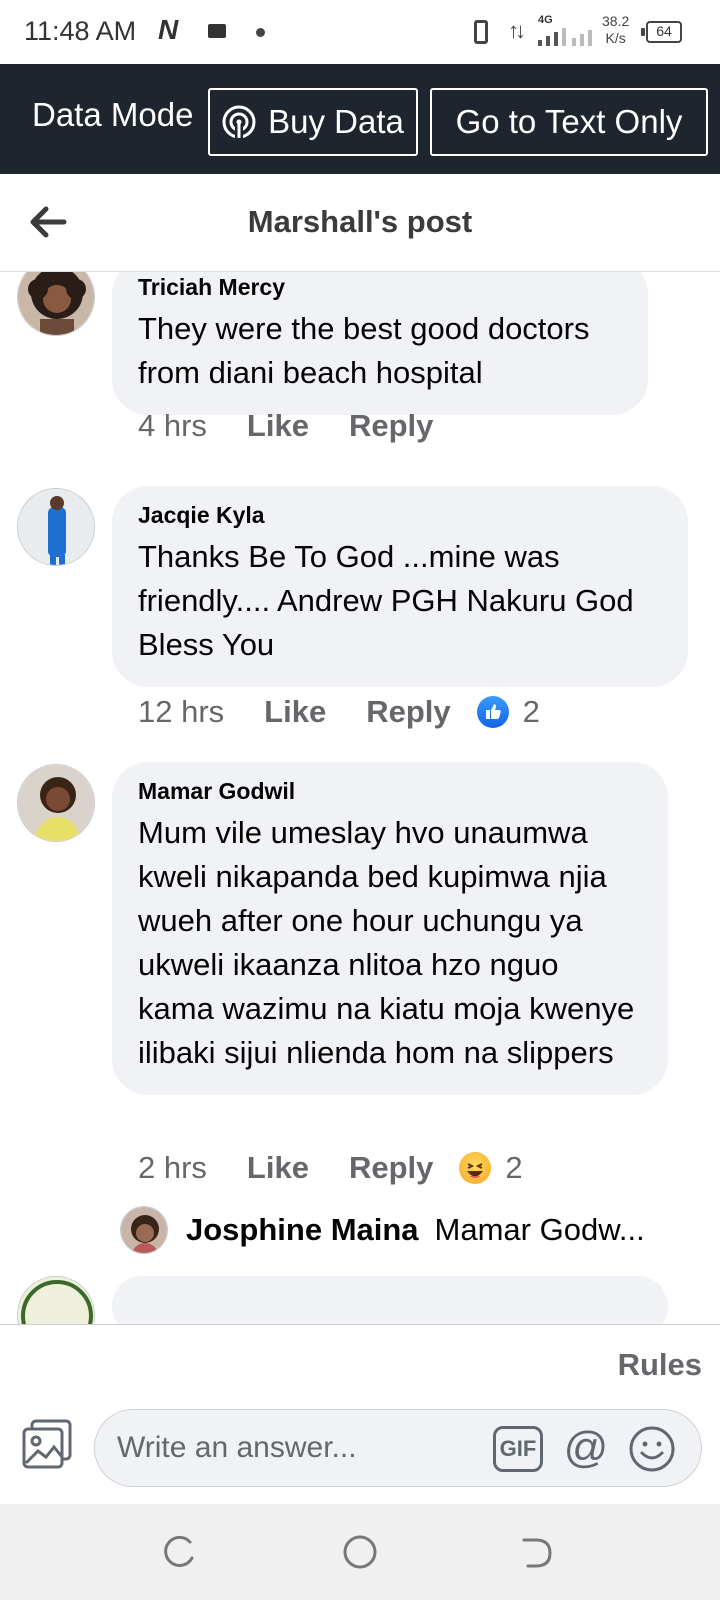  I want to click on comment-actions: 4 hrs Like Reply, so click(298, 426).